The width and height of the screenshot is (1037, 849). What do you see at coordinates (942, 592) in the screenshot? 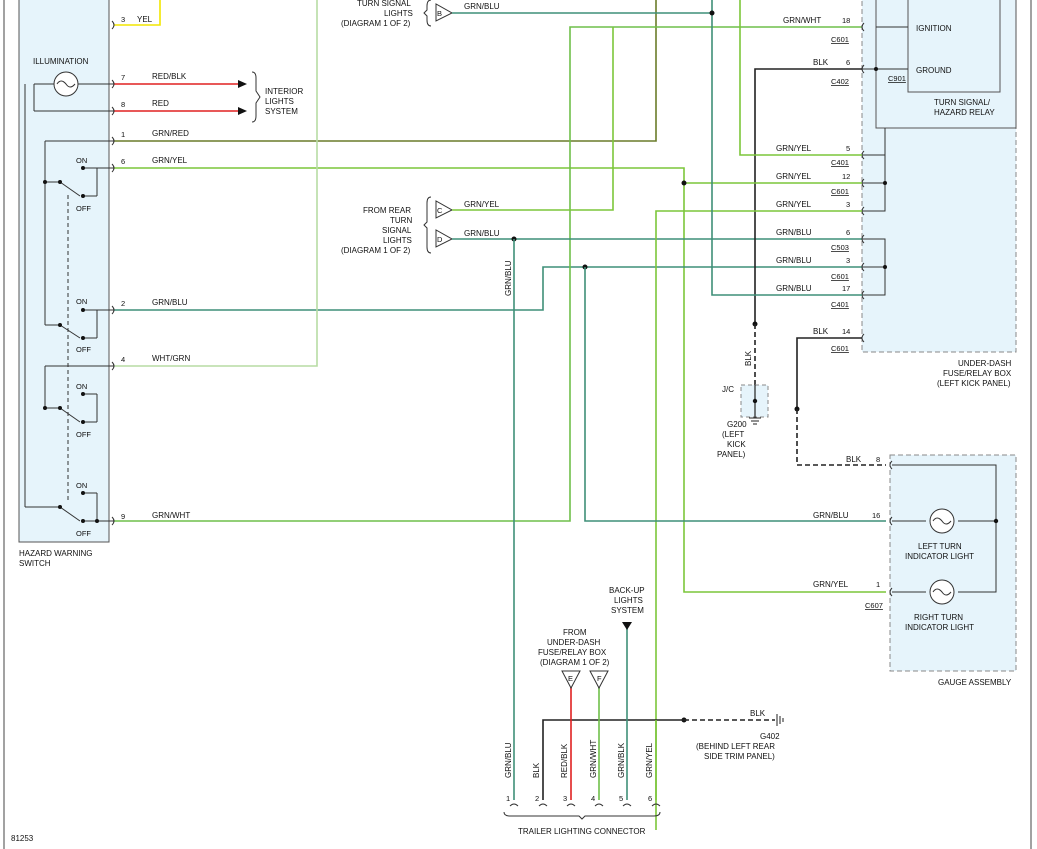
I see `right-turn-bulb-icon` at bounding box center [942, 592].